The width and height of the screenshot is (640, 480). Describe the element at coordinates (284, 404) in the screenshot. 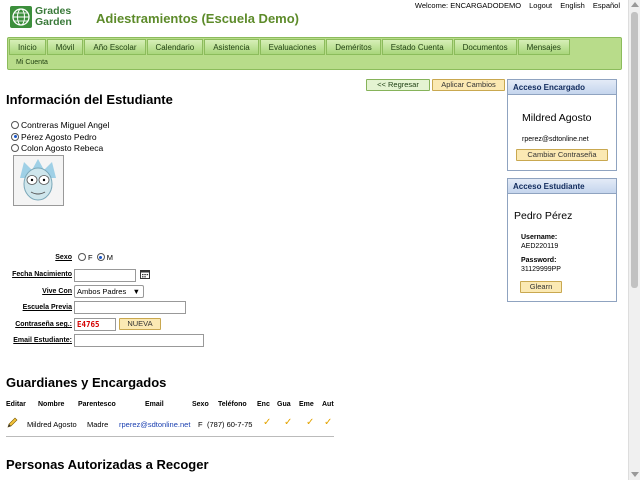

I see `col-gua: Gua` at that location.